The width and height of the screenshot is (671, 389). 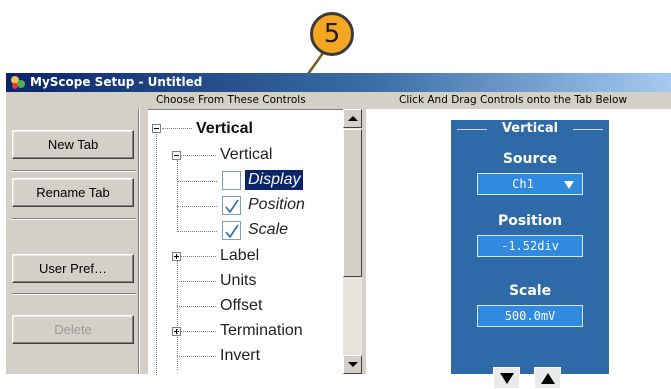 I want to click on arrow-up-icon, so click(x=353, y=118).